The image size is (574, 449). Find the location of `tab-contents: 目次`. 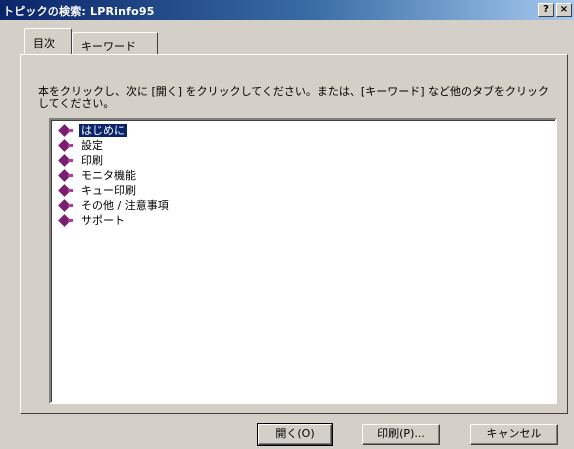

tab-contents: 目次 is located at coordinates (48, 41).